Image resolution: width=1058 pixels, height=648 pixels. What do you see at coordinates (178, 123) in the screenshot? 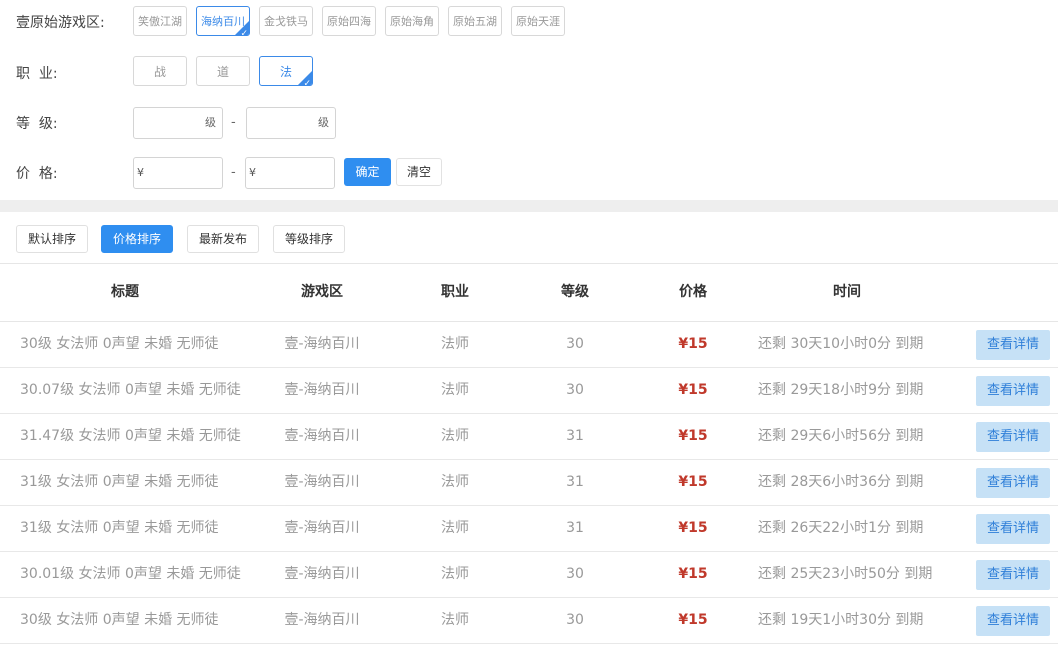
I see `level-min-input: 级` at bounding box center [178, 123].